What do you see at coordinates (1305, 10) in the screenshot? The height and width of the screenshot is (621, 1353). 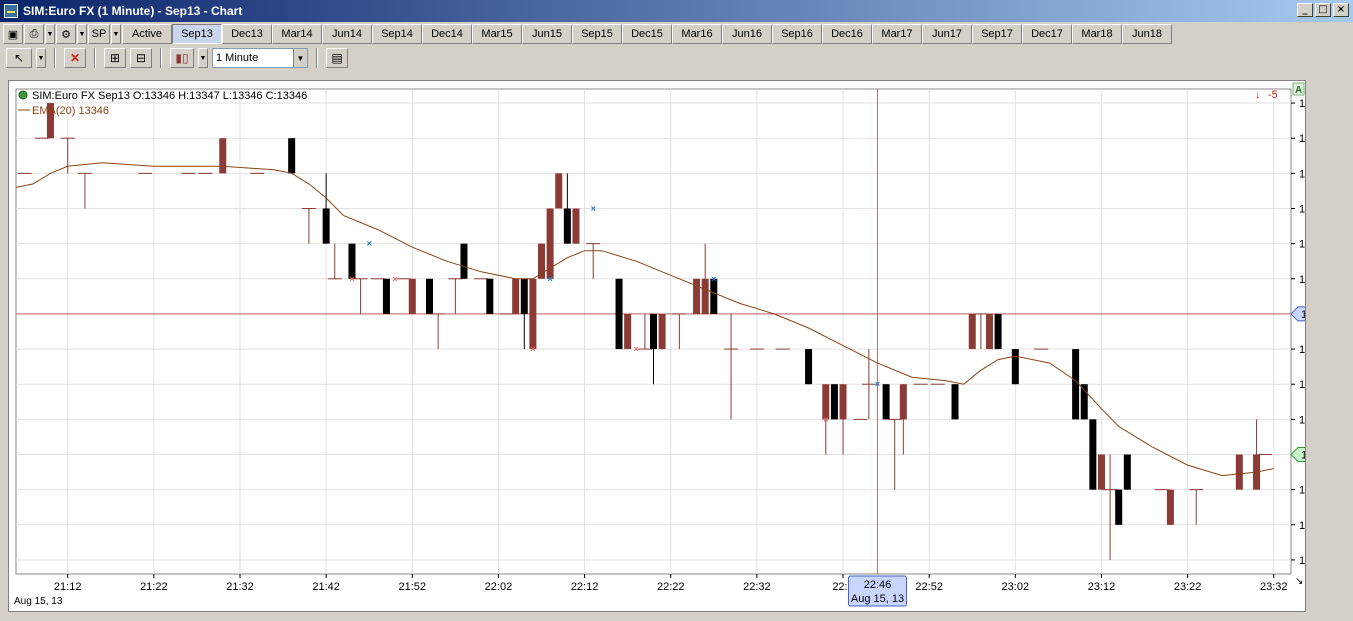 I see `minimize-icon: _` at bounding box center [1305, 10].